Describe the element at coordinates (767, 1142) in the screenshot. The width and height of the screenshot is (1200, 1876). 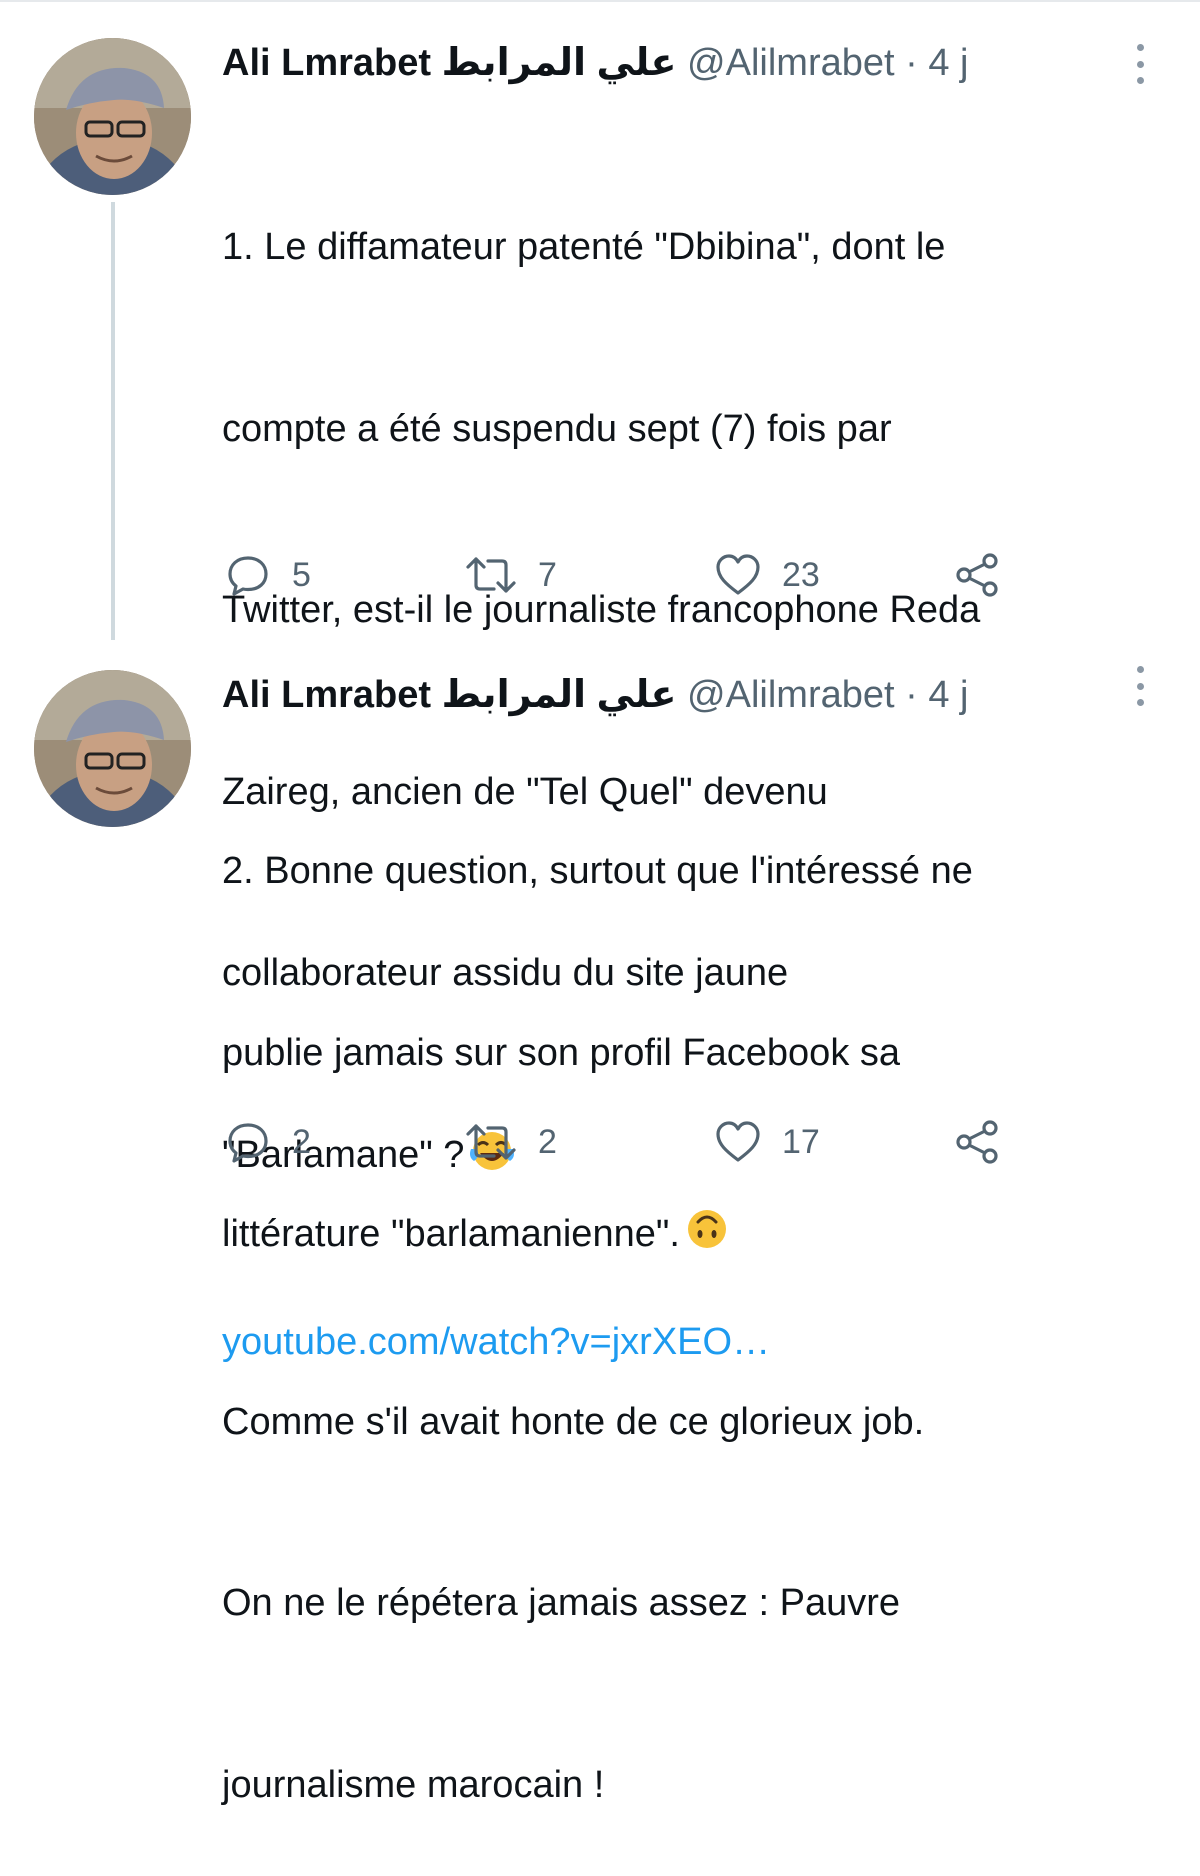
I see `like-button: 17` at that location.